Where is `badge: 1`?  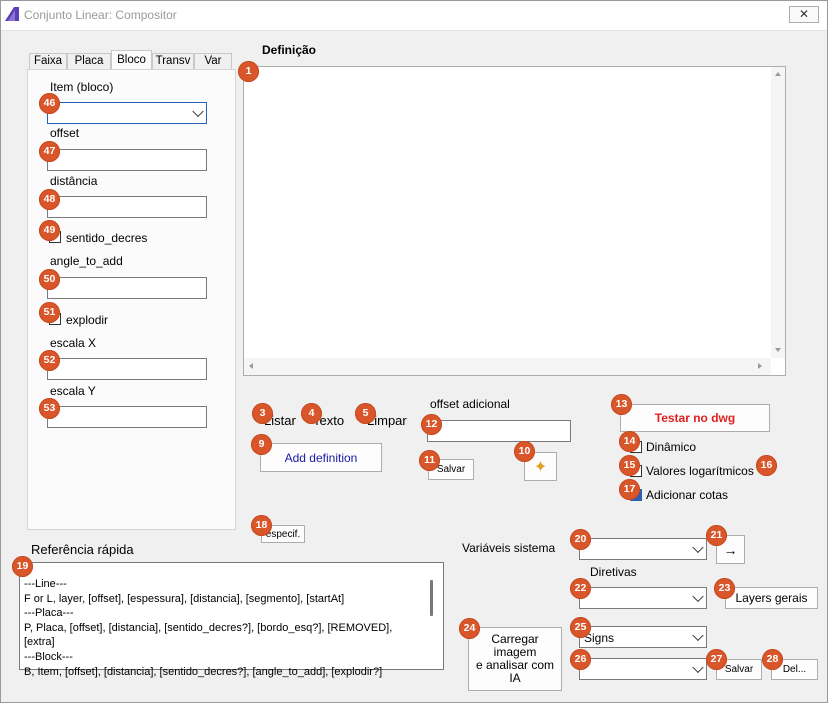 badge: 1 is located at coordinates (248, 71).